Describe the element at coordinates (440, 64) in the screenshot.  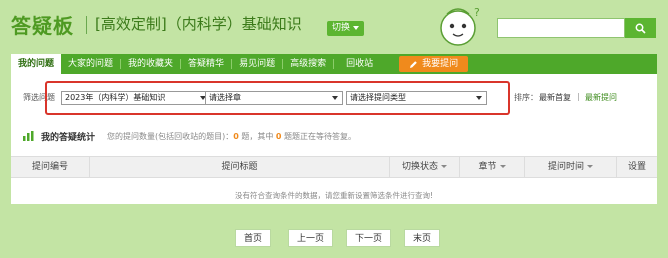
I see `ask-button-label: 我要提问` at that location.